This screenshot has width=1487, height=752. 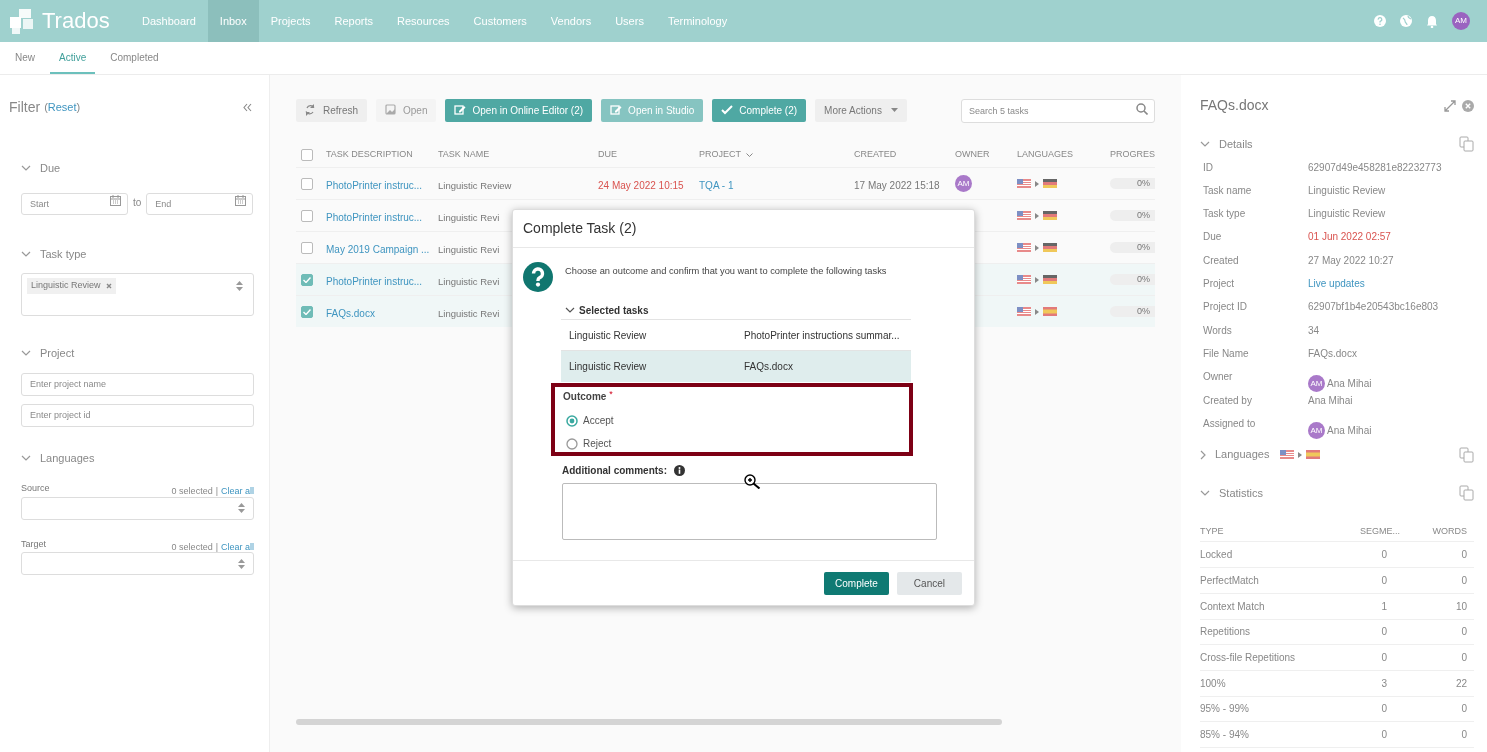 What do you see at coordinates (875, 154) in the screenshot?
I see `column-header: CREATED` at bounding box center [875, 154].